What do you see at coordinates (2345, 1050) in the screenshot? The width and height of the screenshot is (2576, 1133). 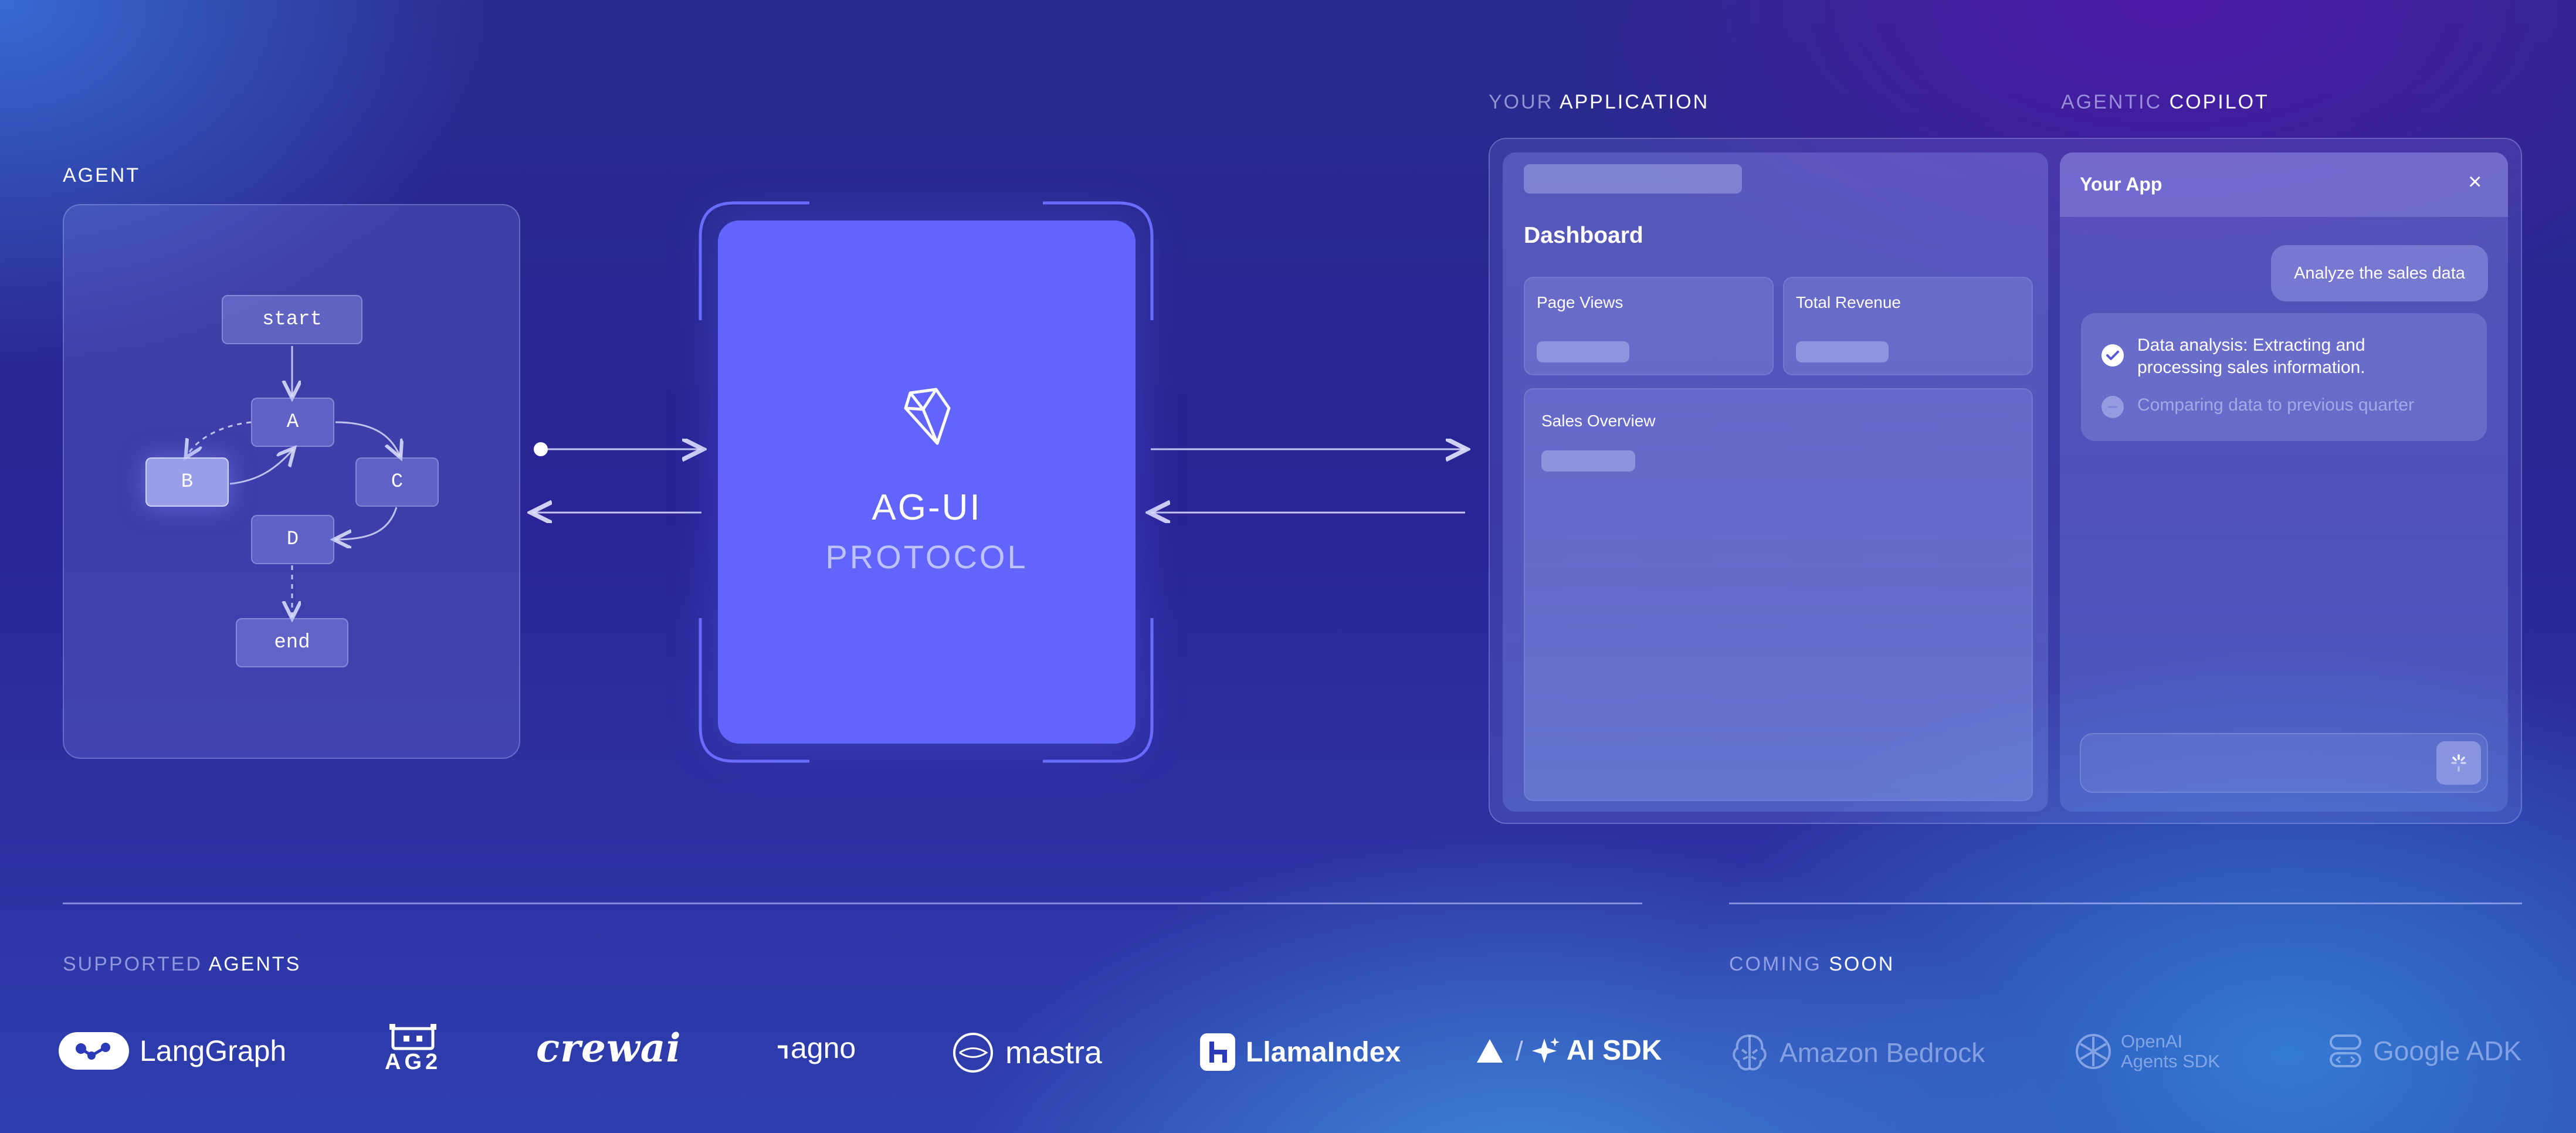 I see `google-adk-icon` at bounding box center [2345, 1050].